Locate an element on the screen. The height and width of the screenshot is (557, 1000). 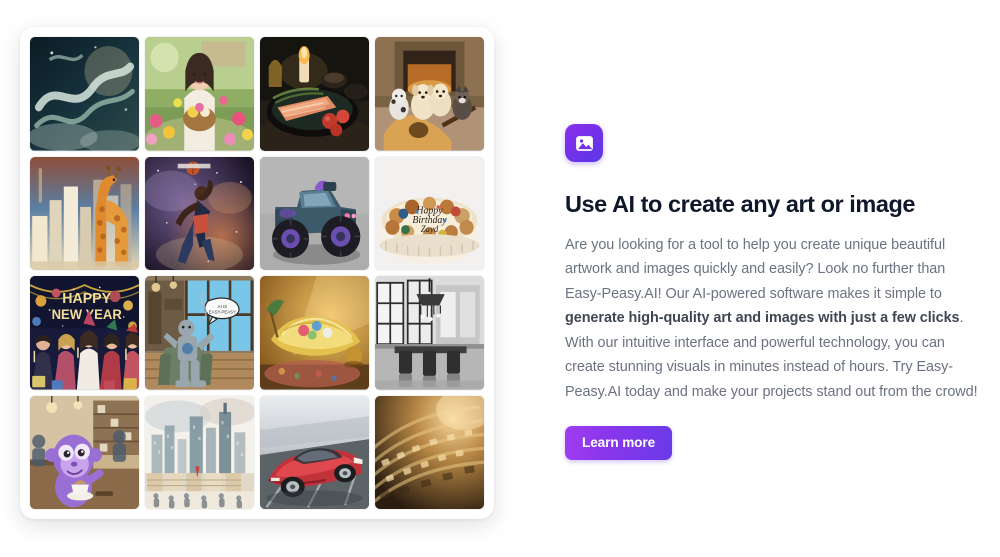
image-icon is located at coordinates (584, 143).